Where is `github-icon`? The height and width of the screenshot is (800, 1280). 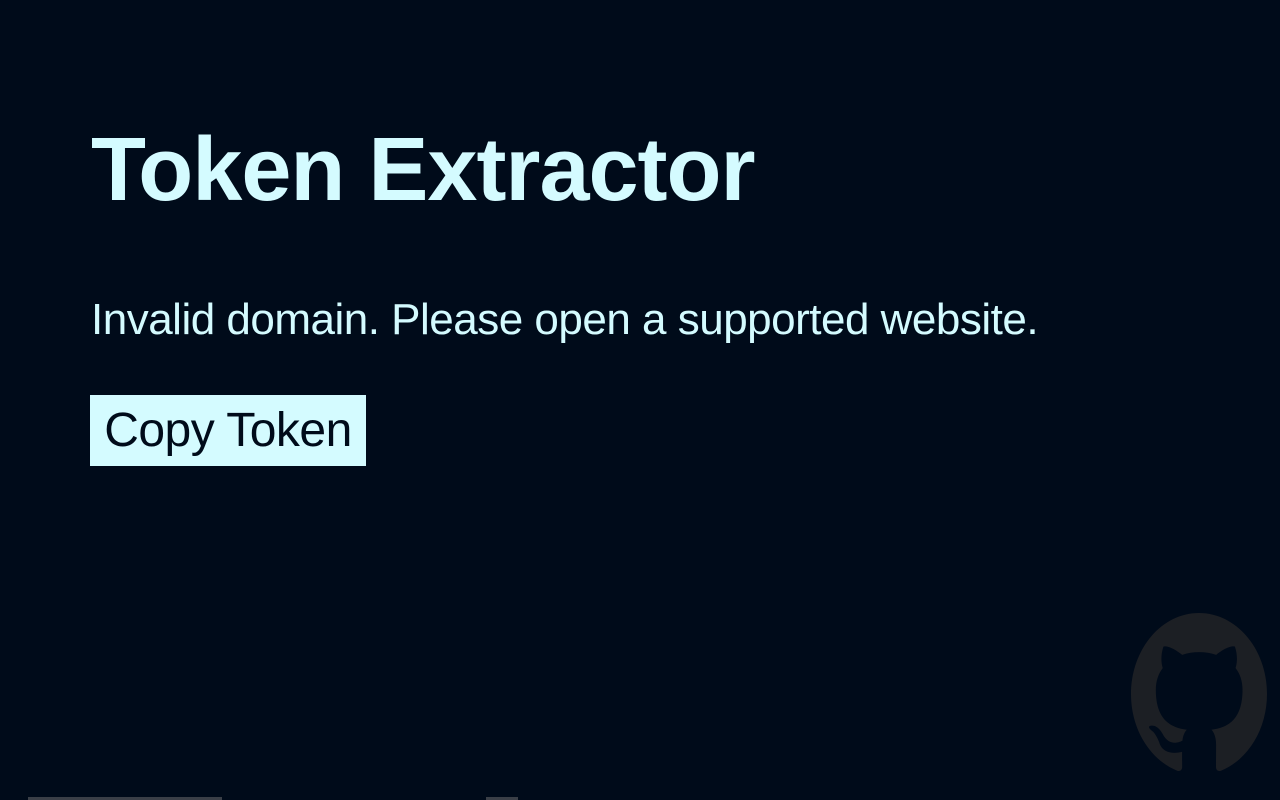 github-icon is located at coordinates (1199, 694).